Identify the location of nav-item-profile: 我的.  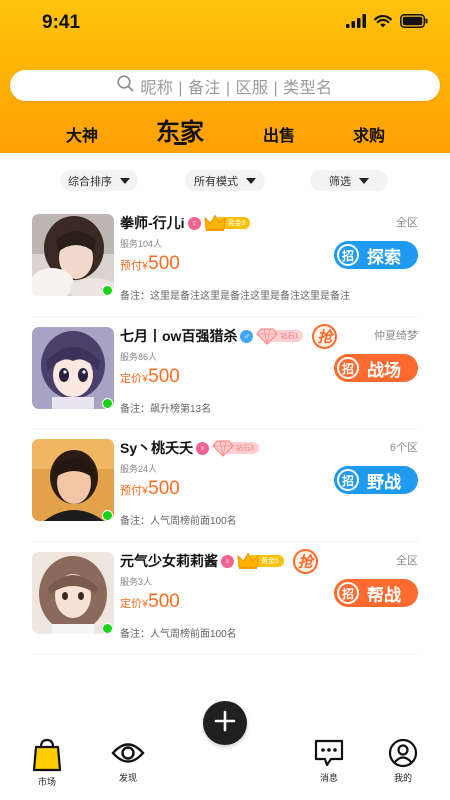
(403, 761).